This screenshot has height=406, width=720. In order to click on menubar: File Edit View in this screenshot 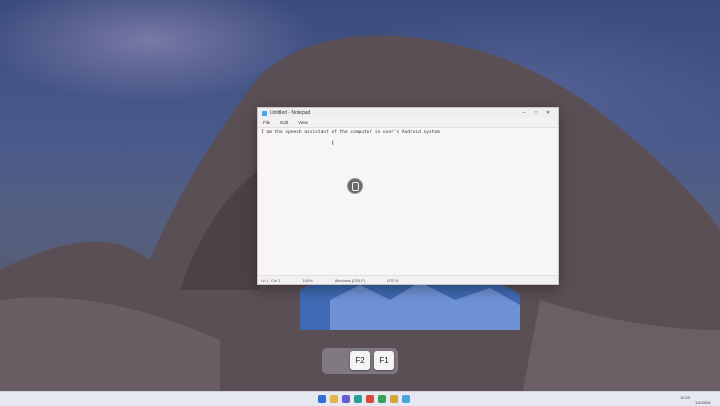, I will do `click(408, 123)`.